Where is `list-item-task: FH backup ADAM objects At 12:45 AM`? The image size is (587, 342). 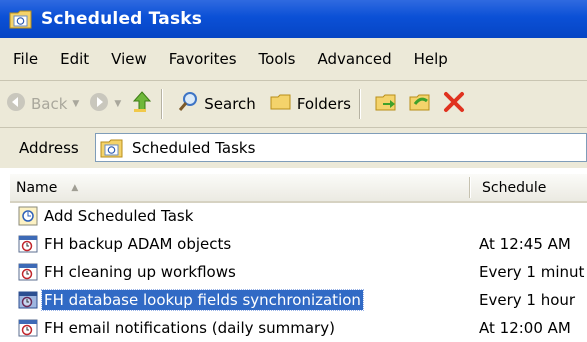 list-item-task: FH backup ADAM objects At 12:45 AM is located at coordinates (298, 244).